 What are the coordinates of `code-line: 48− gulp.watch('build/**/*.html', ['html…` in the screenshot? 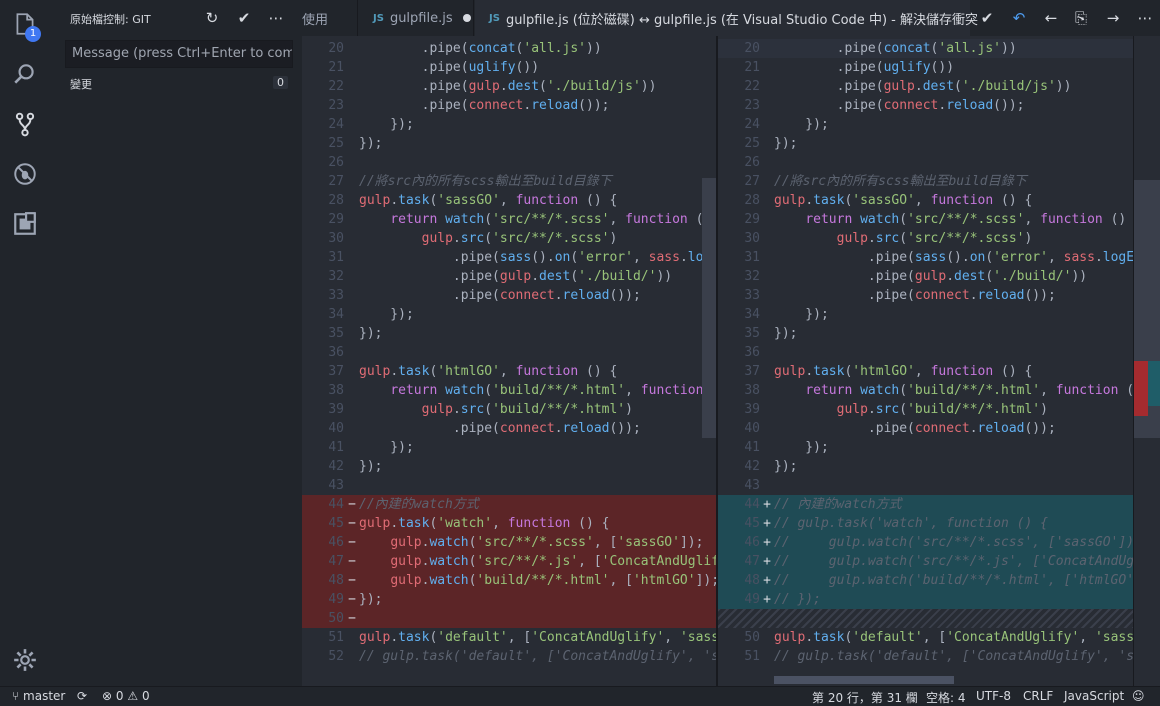 It's located at (509, 580).